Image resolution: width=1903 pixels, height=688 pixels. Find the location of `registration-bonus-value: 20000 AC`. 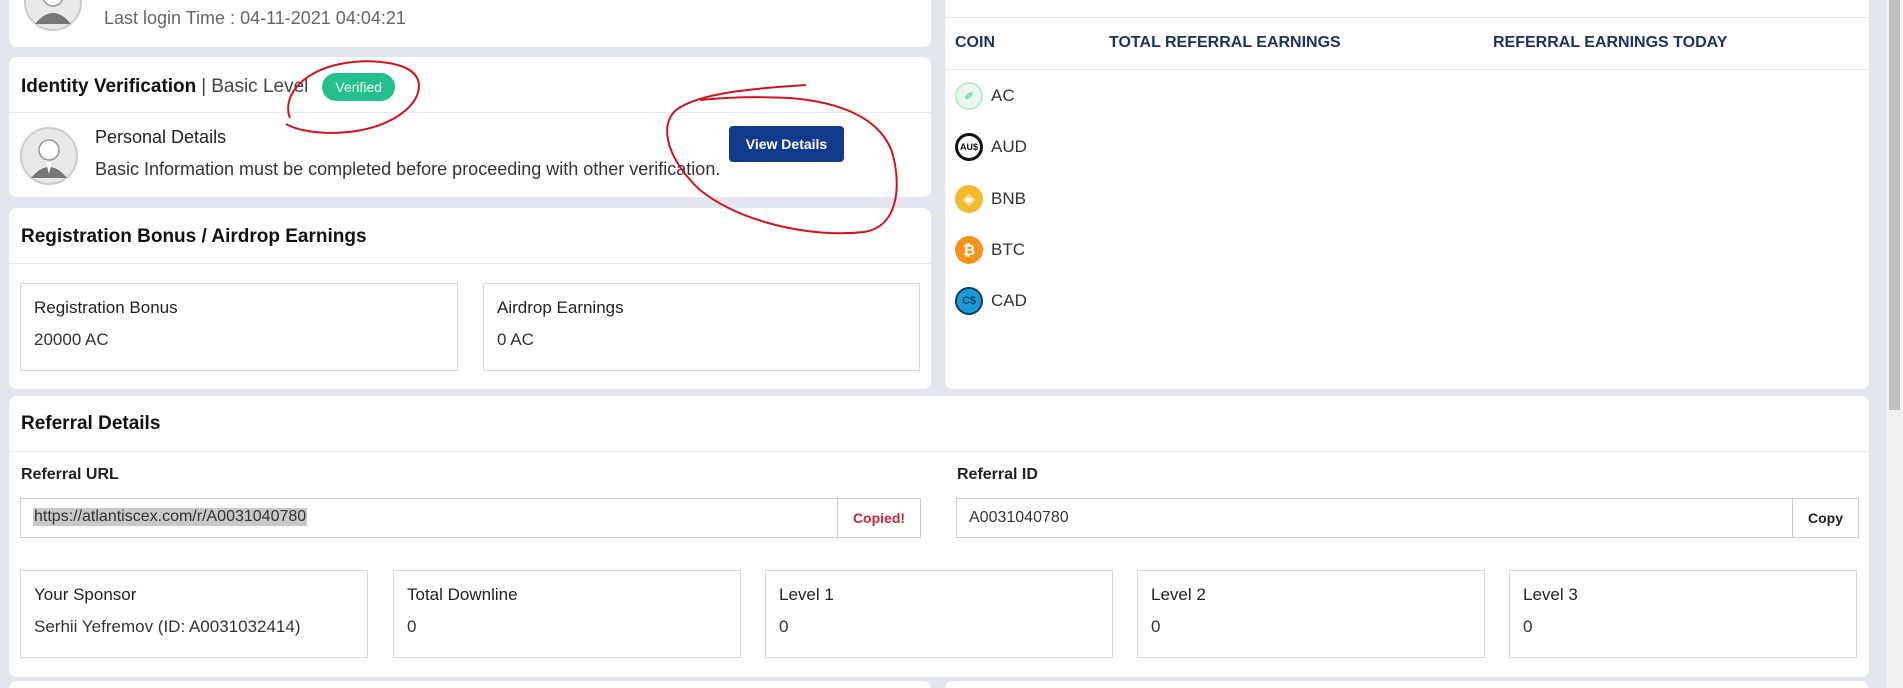

registration-bonus-value: 20000 AC is located at coordinates (71, 339).